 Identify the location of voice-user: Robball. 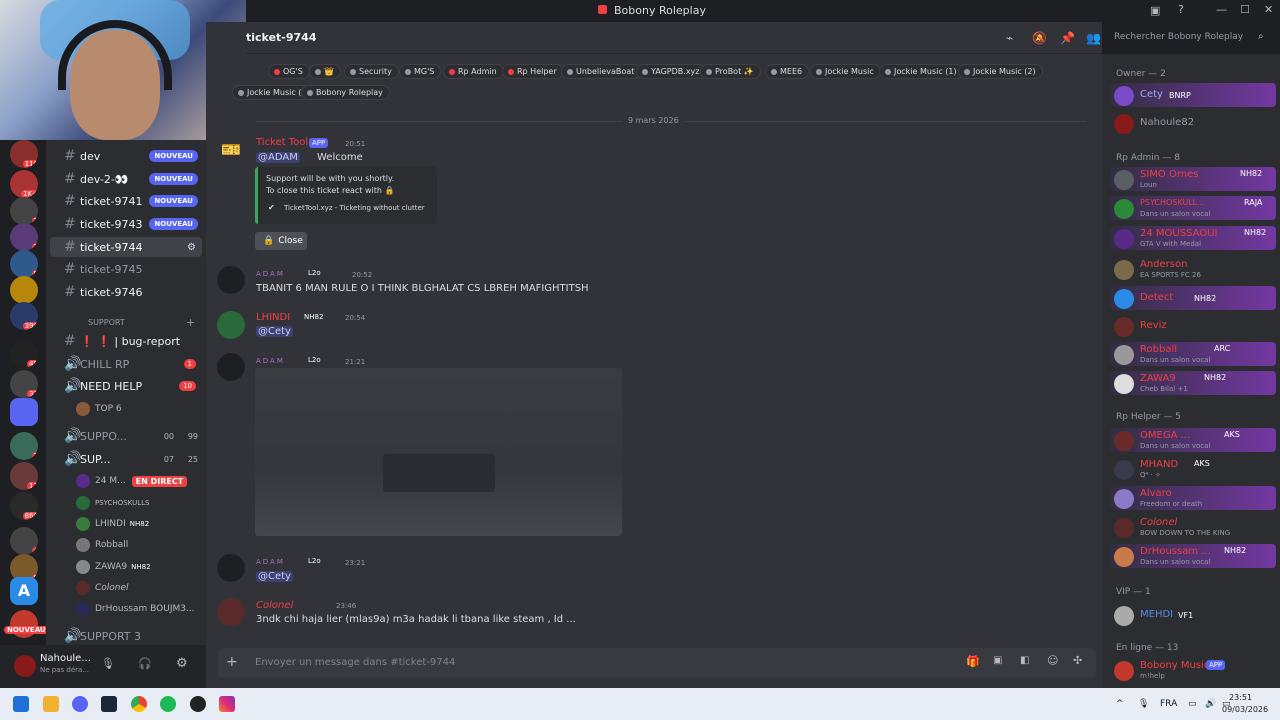
(102, 545).